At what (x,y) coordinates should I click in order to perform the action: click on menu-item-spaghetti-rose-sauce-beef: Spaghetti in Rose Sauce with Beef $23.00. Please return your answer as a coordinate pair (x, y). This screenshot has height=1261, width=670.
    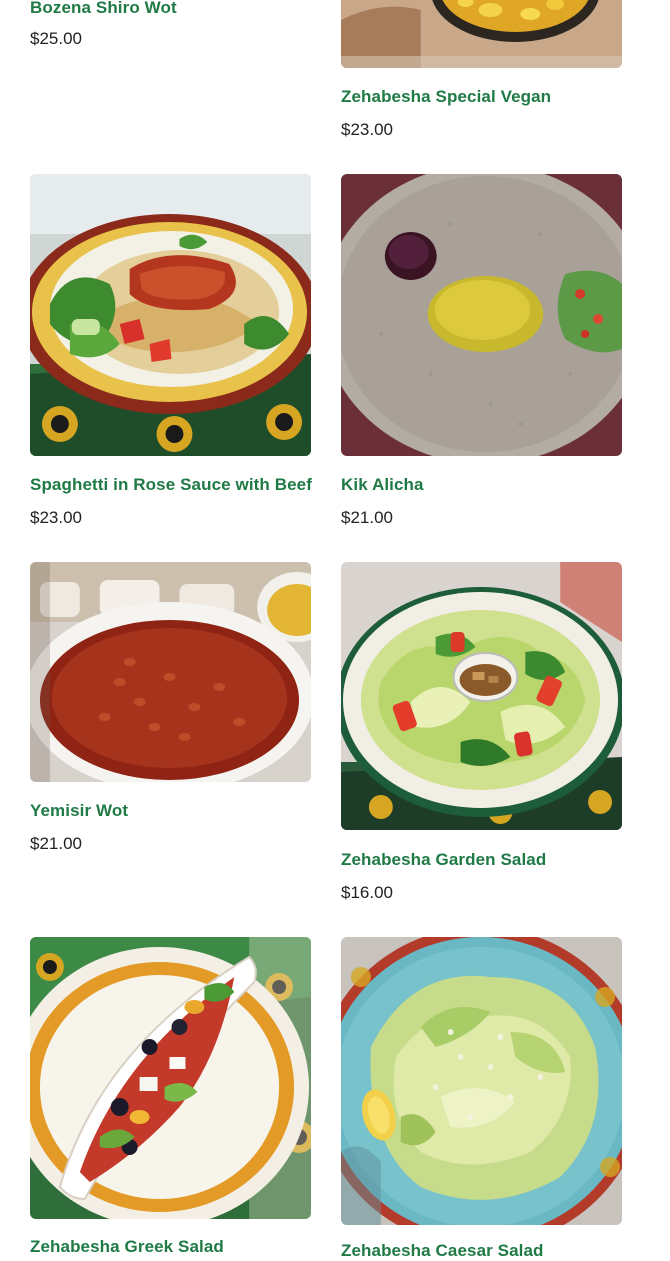
    Looking at the image, I should click on (171, 354).